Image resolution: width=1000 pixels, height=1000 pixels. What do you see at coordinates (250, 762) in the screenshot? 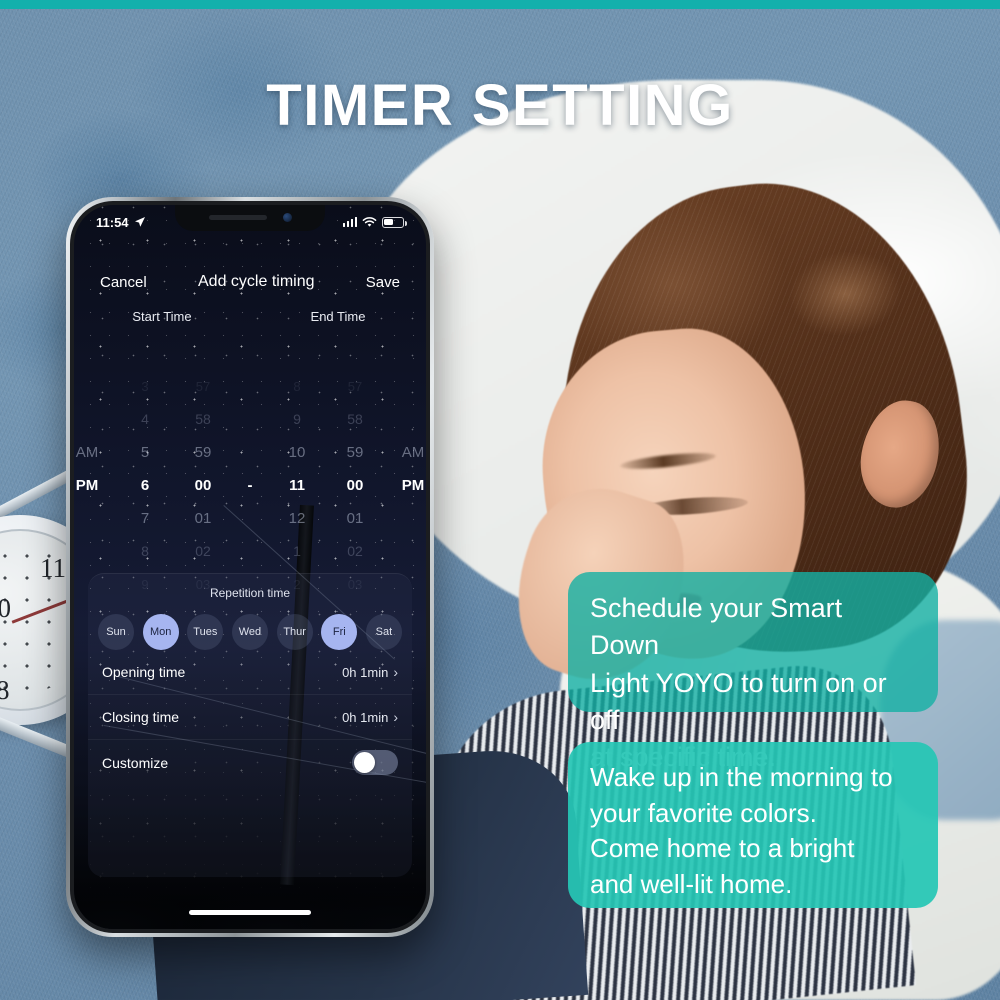
I see `customize-row: Customize` at bounding box center [250, 762].